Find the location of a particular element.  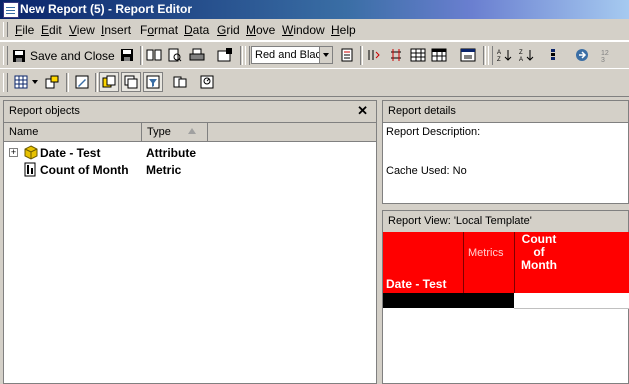

print-preview-button is located at coordinates (175, 55).